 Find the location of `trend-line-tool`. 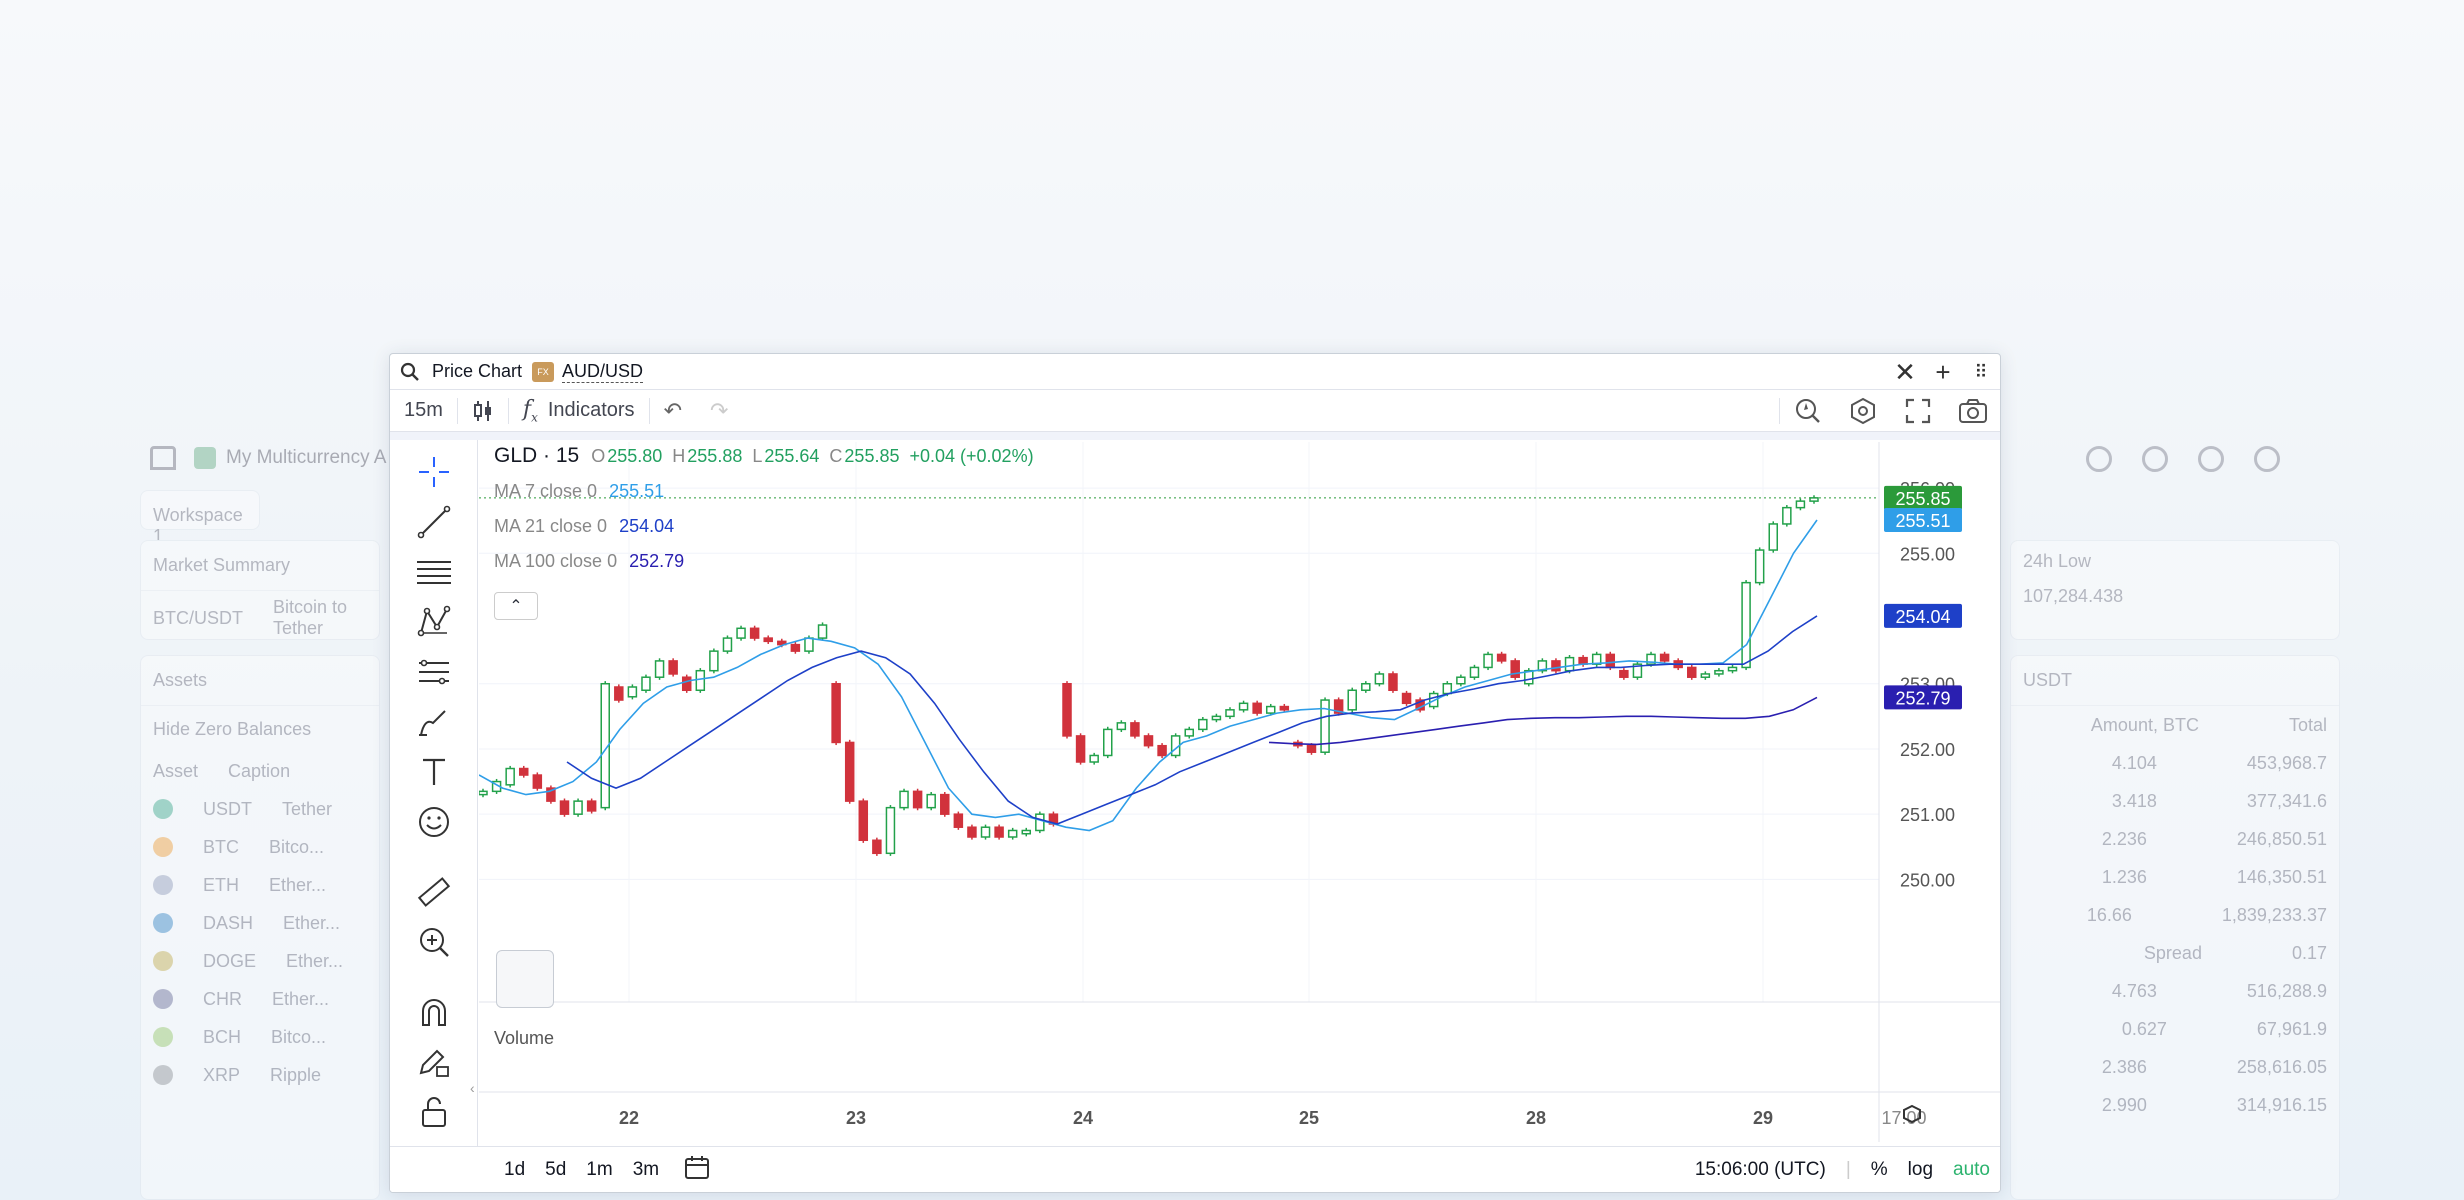

trend-line-tool is located at coordinates (434, 522).